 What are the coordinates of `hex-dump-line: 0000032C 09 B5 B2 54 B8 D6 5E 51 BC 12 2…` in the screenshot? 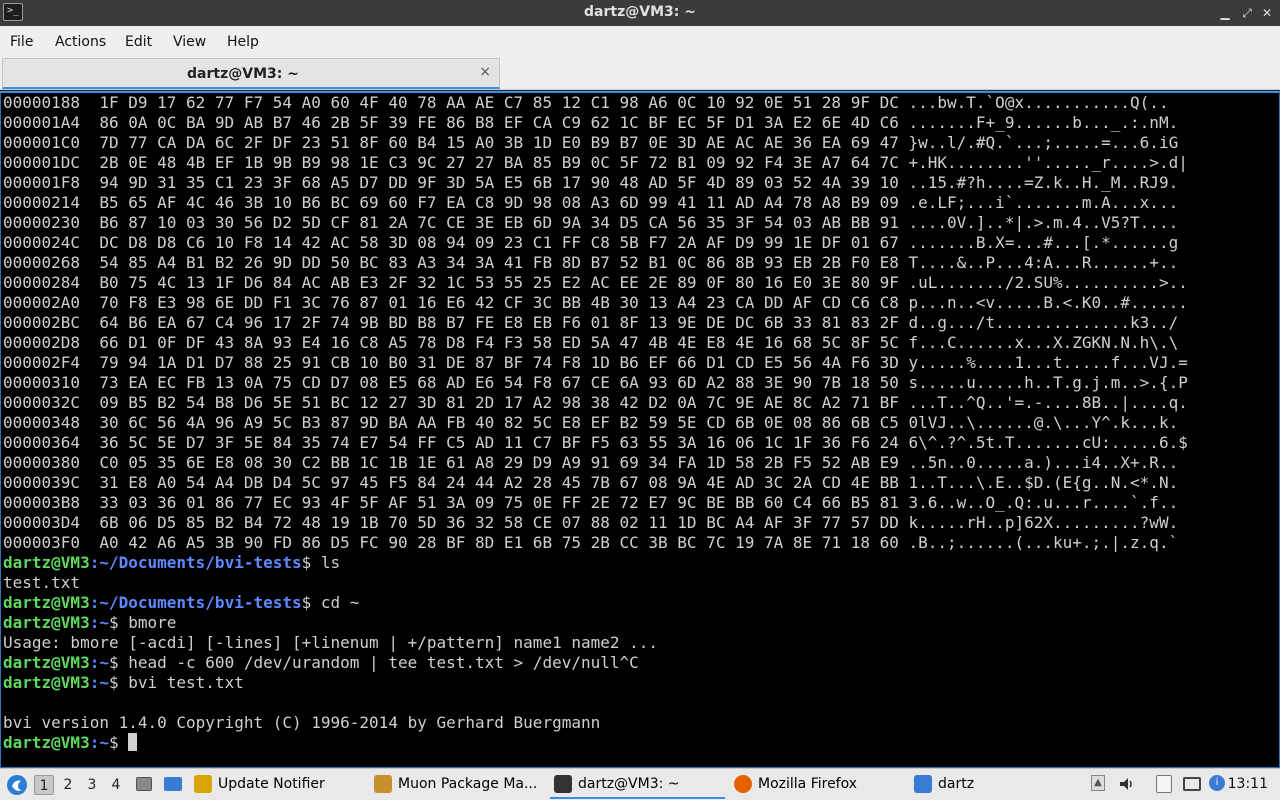 It's located at (595, 402).